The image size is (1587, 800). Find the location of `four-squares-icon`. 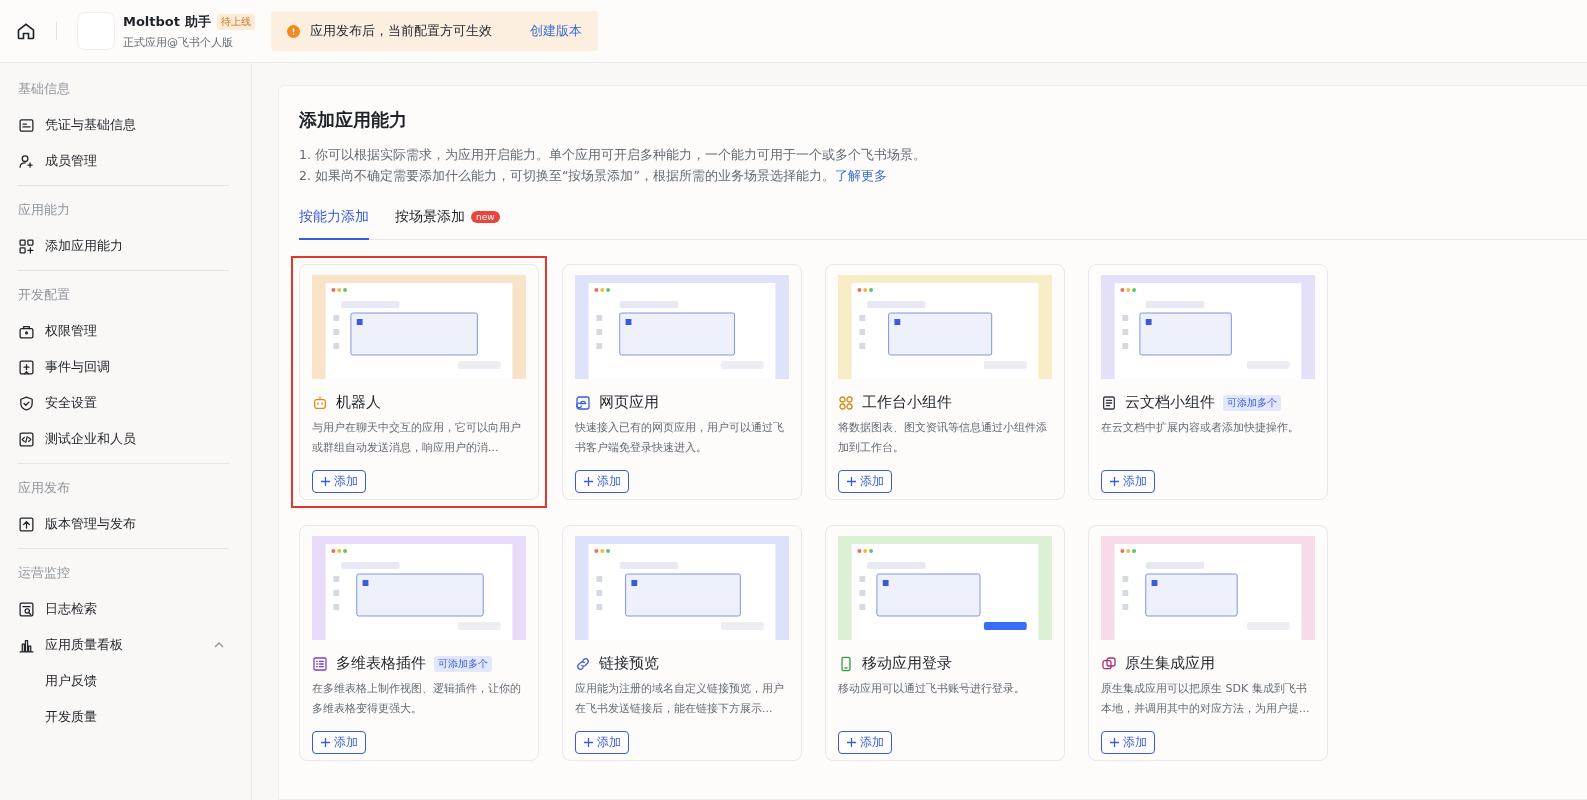

four-squares-icon is located at coordinates (846, 402).